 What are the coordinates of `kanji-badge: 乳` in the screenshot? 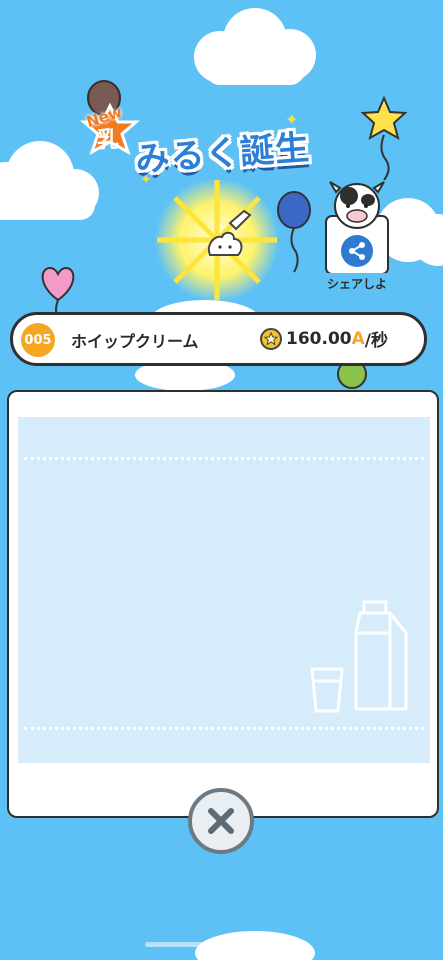 It's located at (108, 140).